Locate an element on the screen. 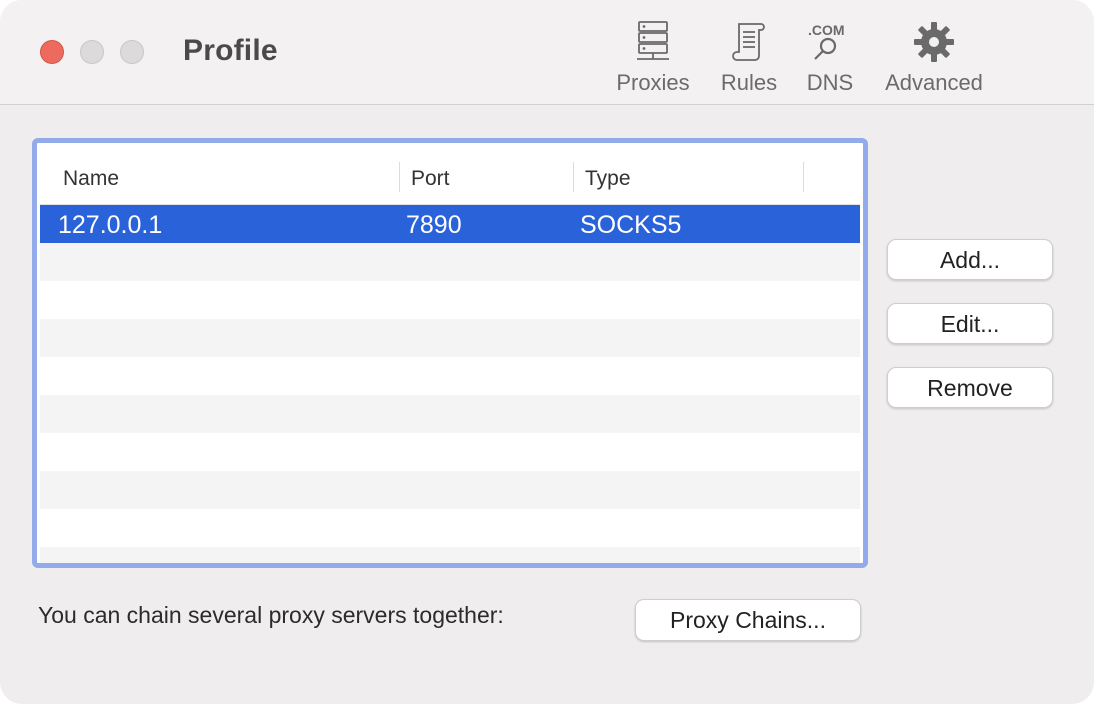 The width and height of the screenshot is (1094, 704). minimize-window-button is located at coordinates (92, 52).